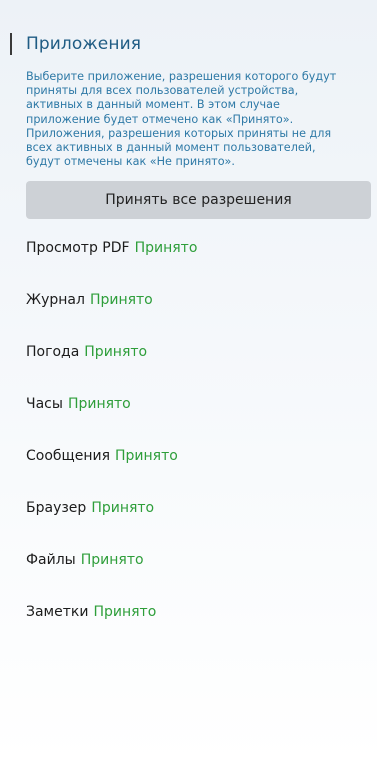  I want to click on app-row-messages: Сообщения Принято, so click(193, 456).